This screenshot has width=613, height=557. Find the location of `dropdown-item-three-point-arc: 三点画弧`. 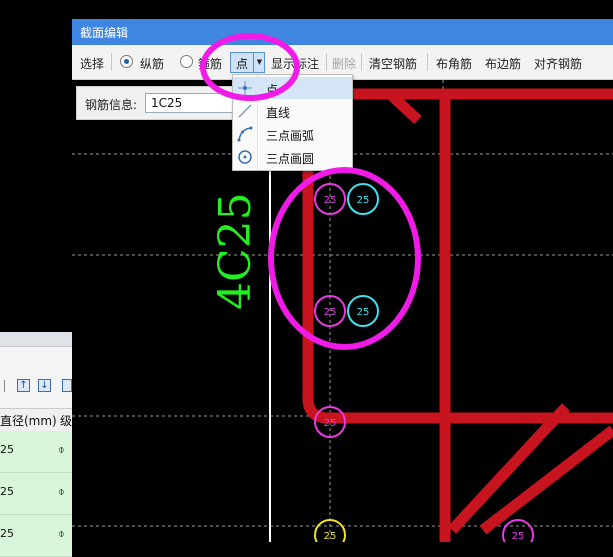

dropdown-item-three-point-arc: 三点画弧 is located at coordinates (292, 134).